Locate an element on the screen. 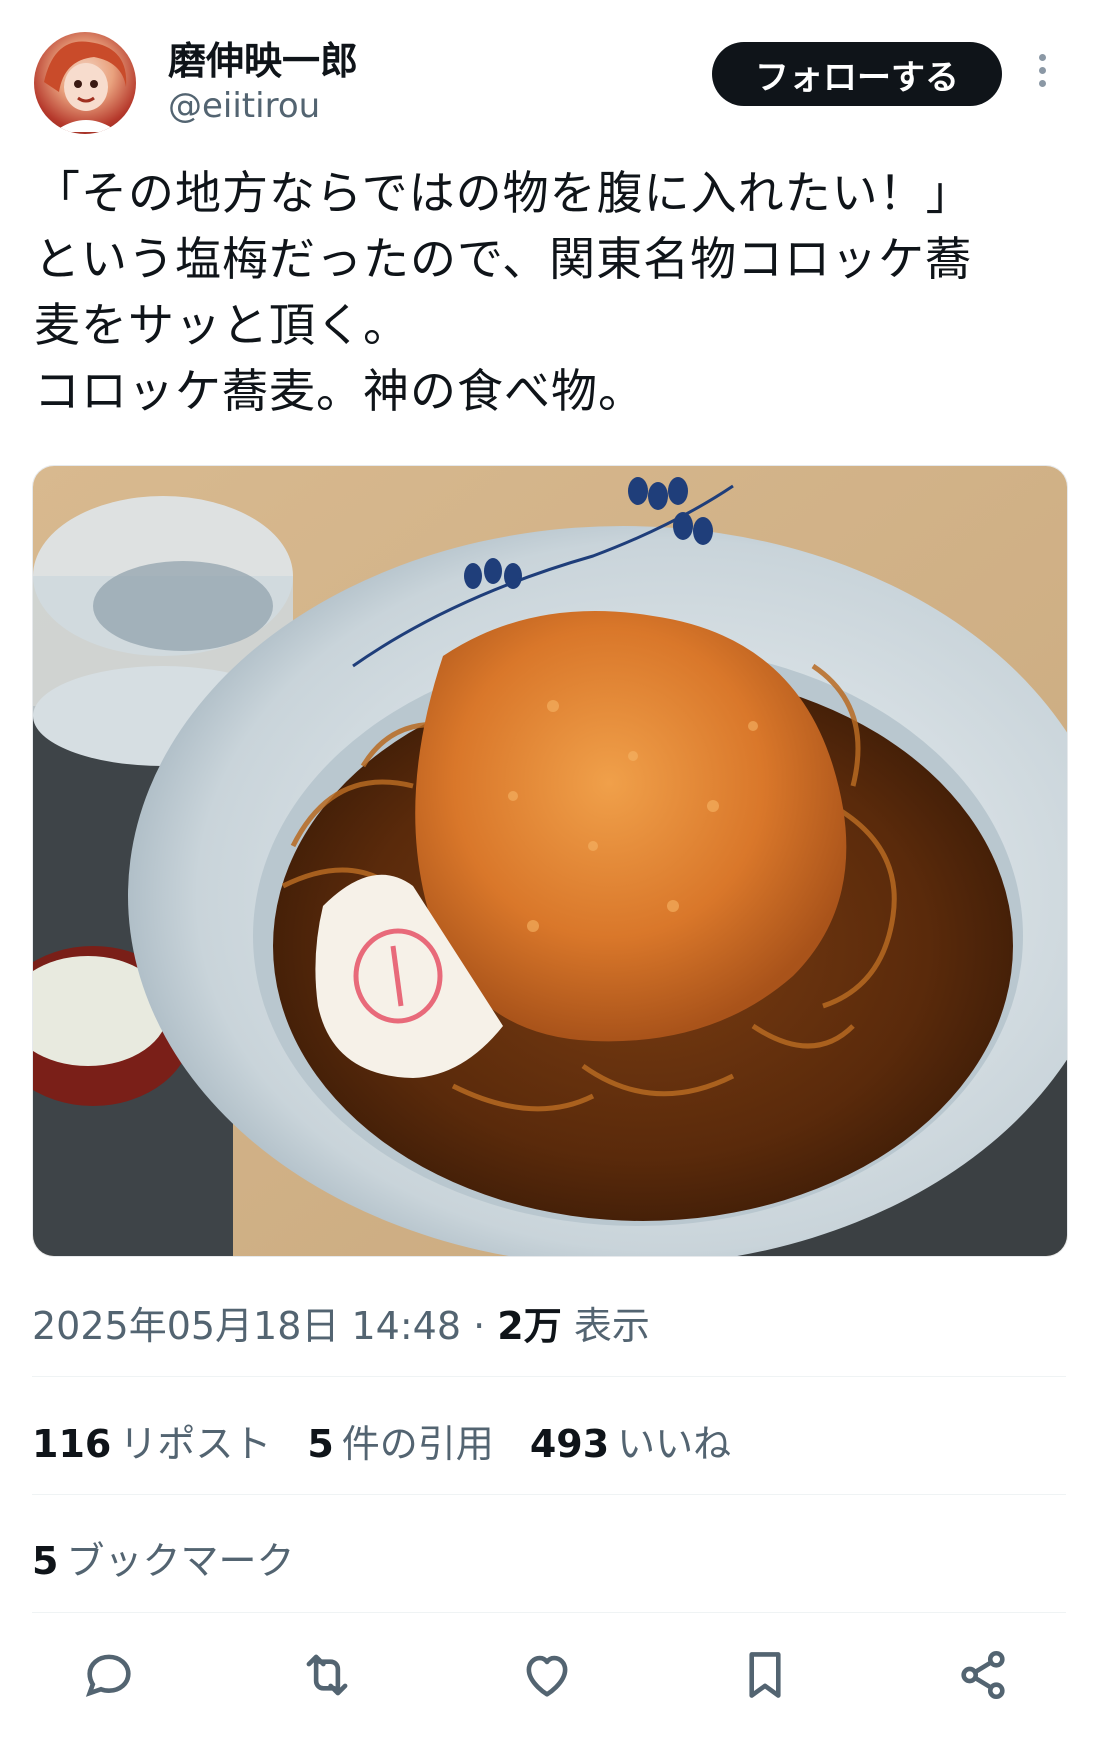  likes-label: いいね is located at coordinates (674, 1444).